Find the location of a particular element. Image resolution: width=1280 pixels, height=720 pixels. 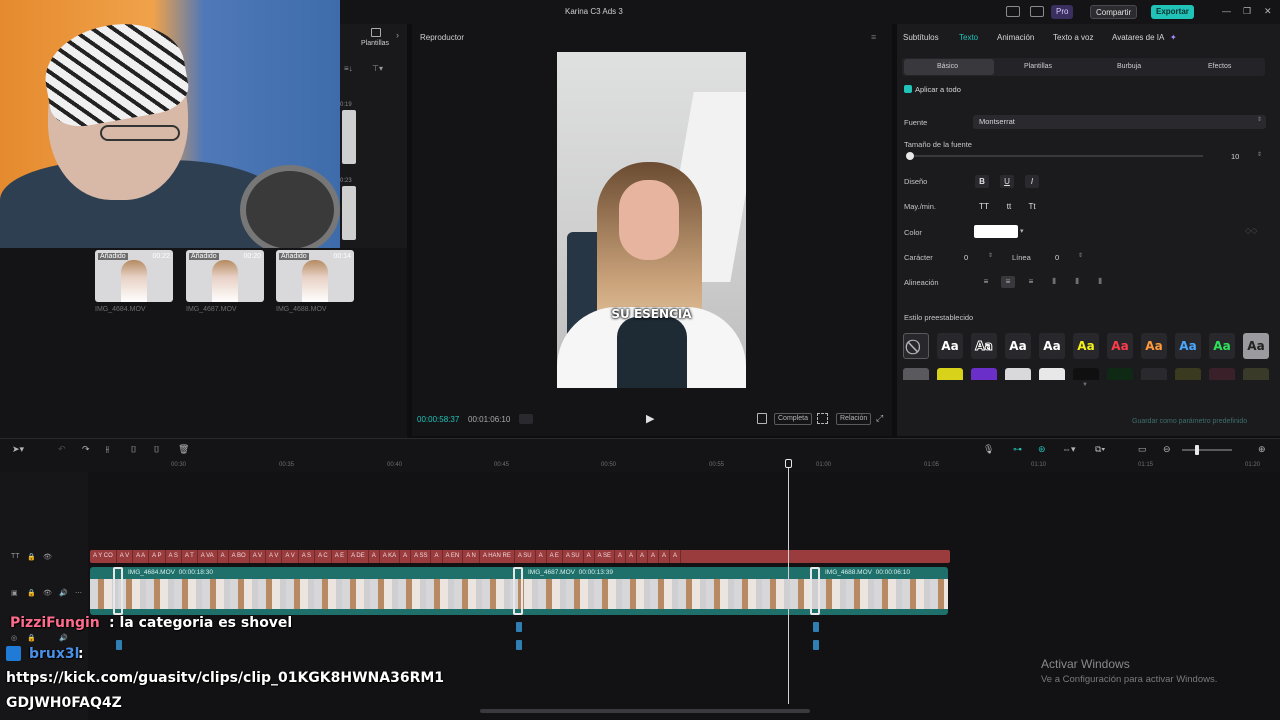

more-icon: ⋯ is located at coordinates (78, 593).